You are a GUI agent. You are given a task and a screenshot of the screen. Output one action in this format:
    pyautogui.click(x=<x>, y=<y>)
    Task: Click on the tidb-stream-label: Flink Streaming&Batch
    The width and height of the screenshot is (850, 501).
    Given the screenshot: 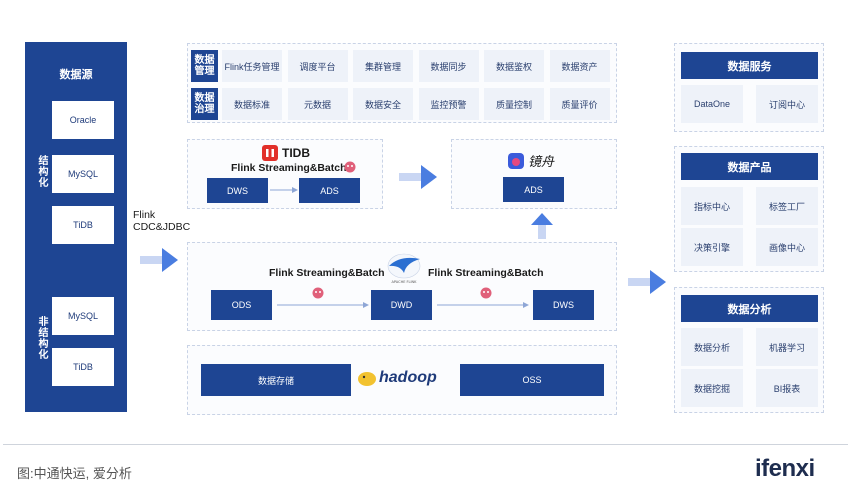 What is the action you would take?
    pyautogui.click(x=289, y=168)
    